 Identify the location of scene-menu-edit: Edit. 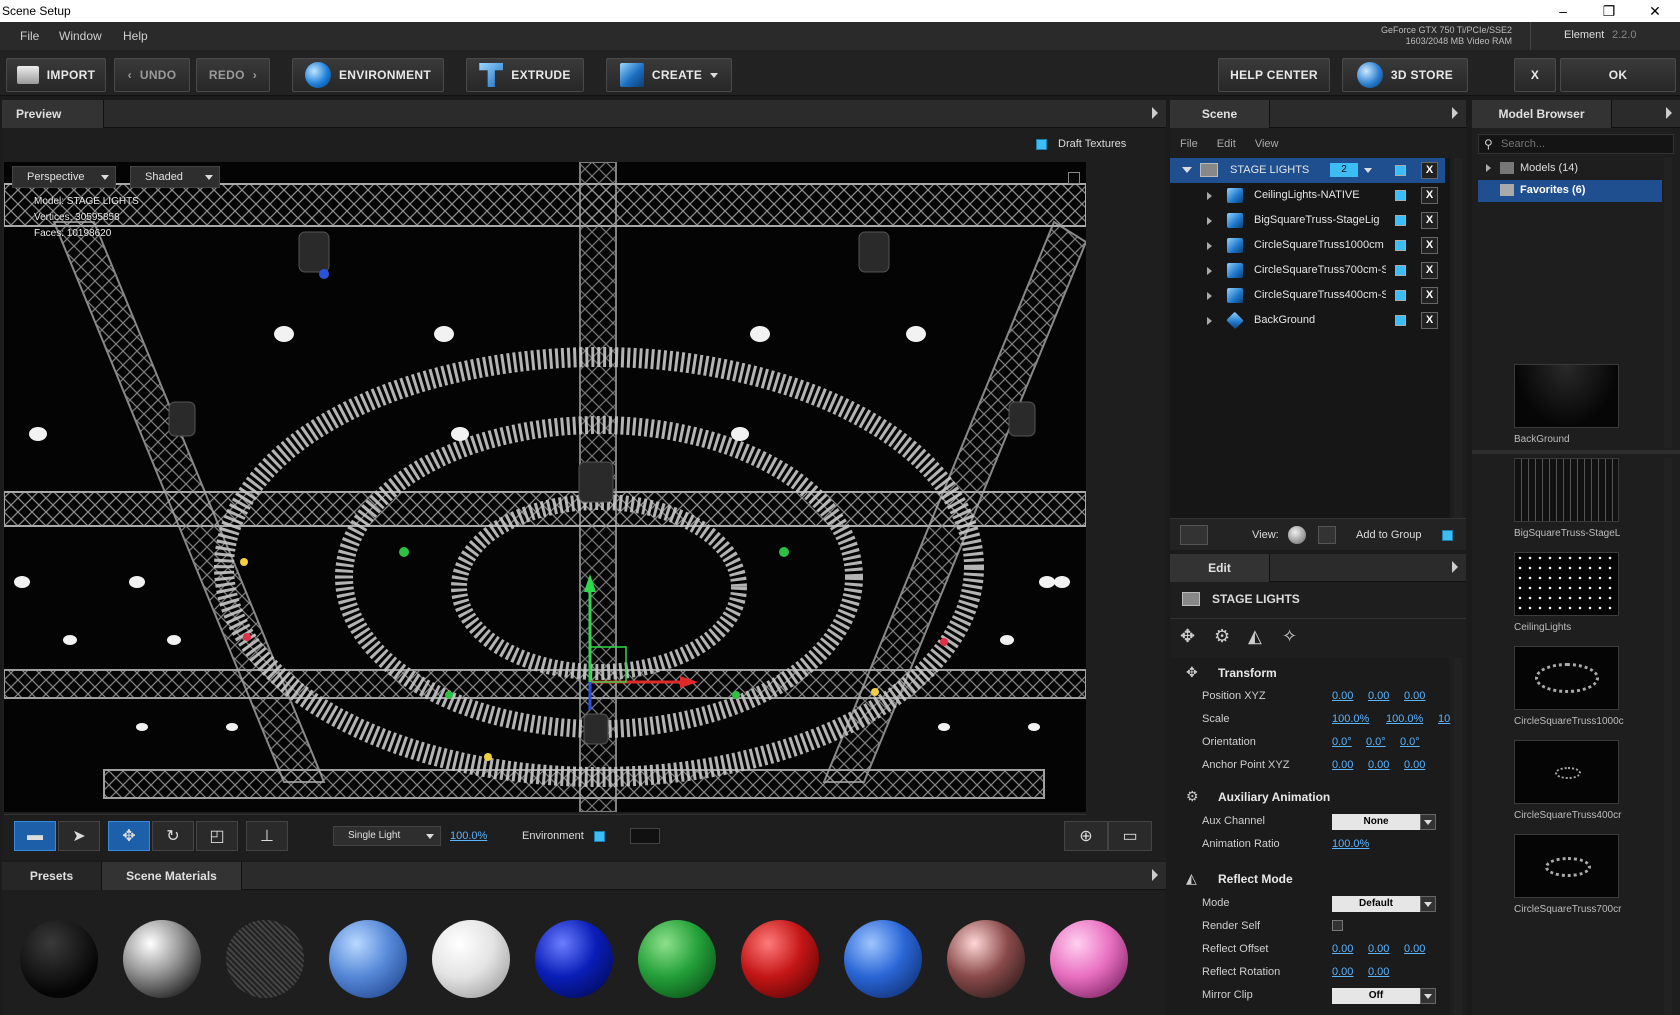
(1226, 144).